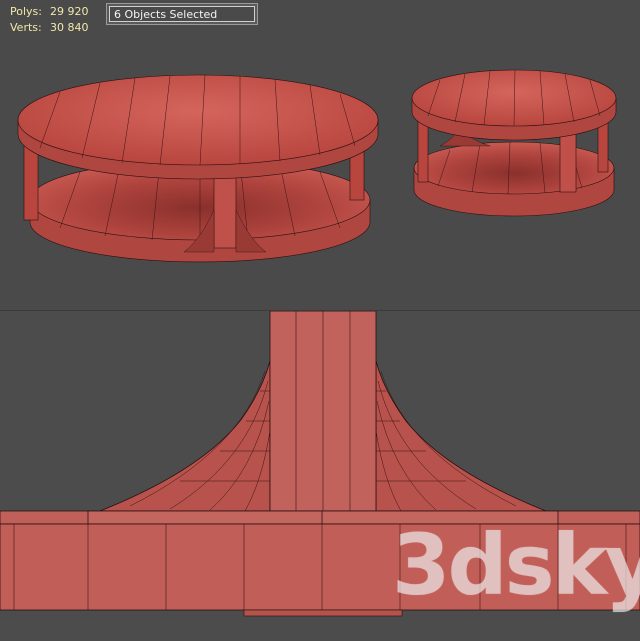 The width and height of the screenshot is (640, 641). I want to click on polys-value: 29 920, so click(69, 11).